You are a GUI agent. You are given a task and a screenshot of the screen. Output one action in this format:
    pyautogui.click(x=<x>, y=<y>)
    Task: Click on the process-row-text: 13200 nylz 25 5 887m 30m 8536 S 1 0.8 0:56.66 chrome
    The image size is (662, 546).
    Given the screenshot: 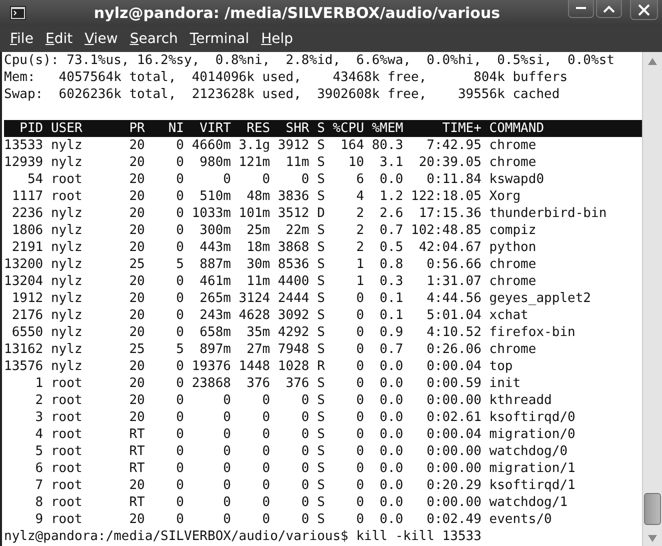 What is the action you would take?
    pyautogui.click(x=271, y=264)
    